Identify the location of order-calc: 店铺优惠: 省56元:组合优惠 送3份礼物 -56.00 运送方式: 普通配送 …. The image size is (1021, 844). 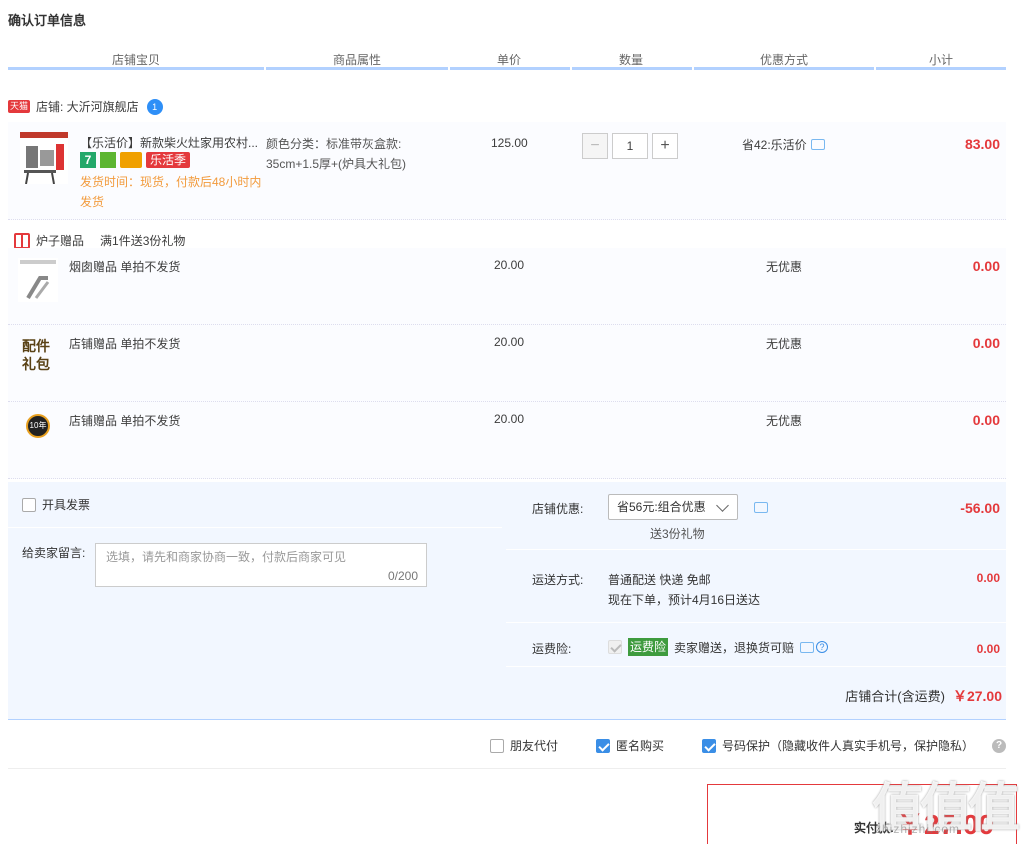
(756, 574).